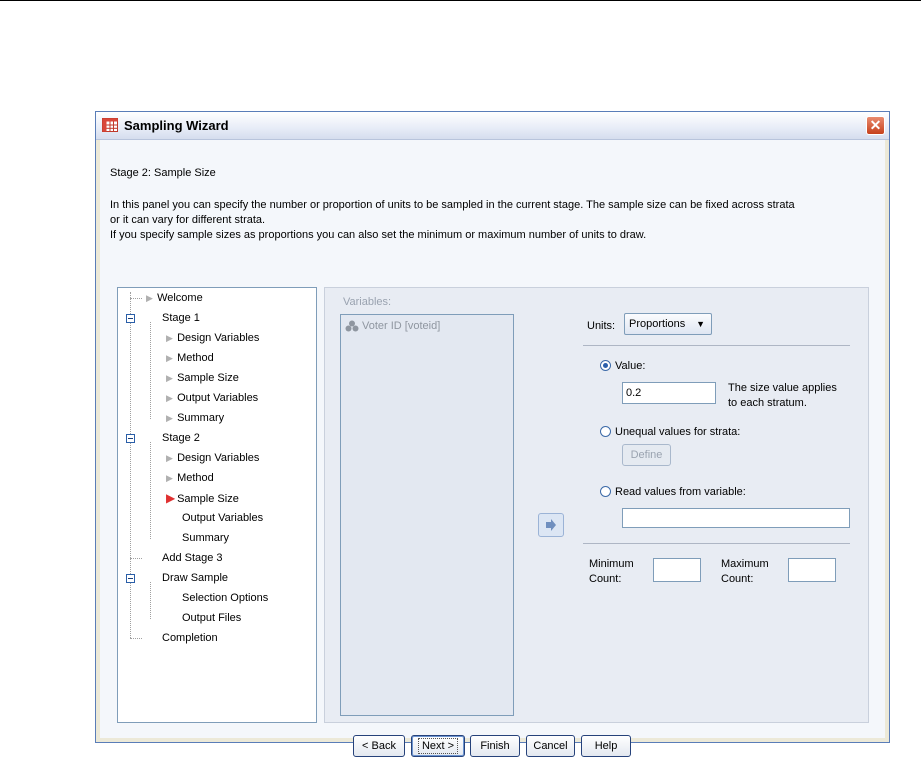 The height and width of the screenshot is (761, 921). Describe the element at coordinates (190, 478) in the screenshot. I see `tree-item-stage2-method: ▶ Method` at that location.